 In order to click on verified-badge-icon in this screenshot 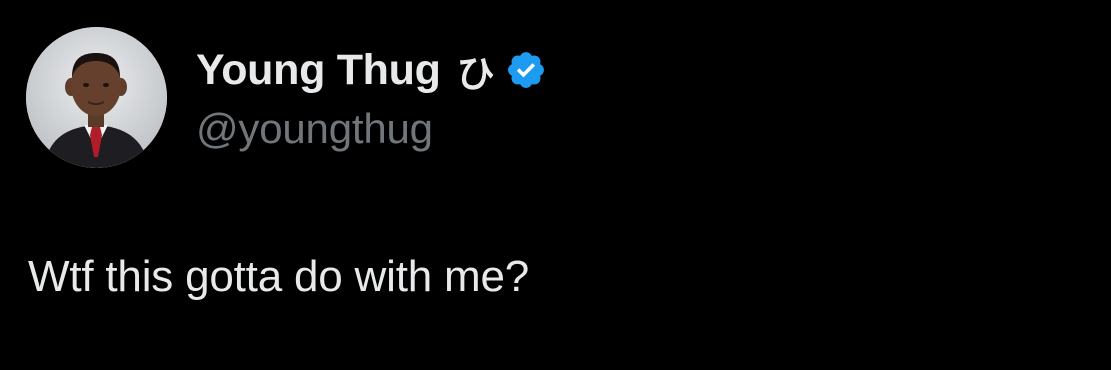, I will do `click(526, 70)`.